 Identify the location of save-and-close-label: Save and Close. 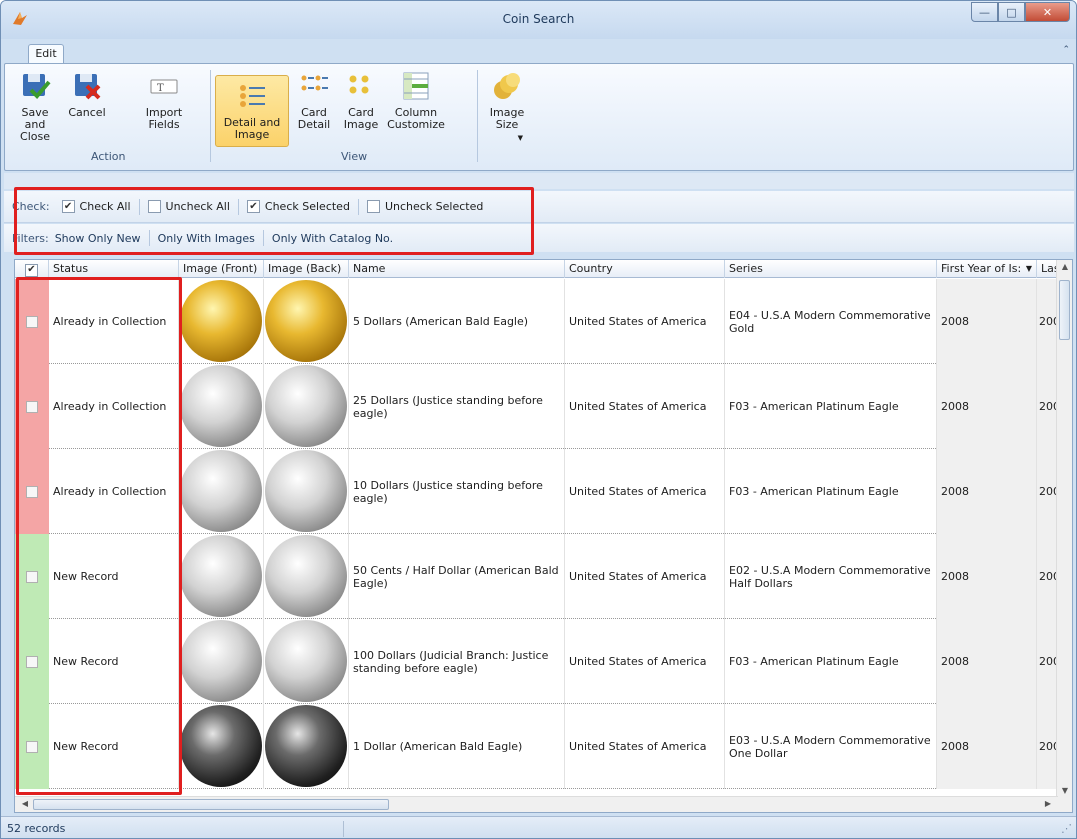
(35, 124).